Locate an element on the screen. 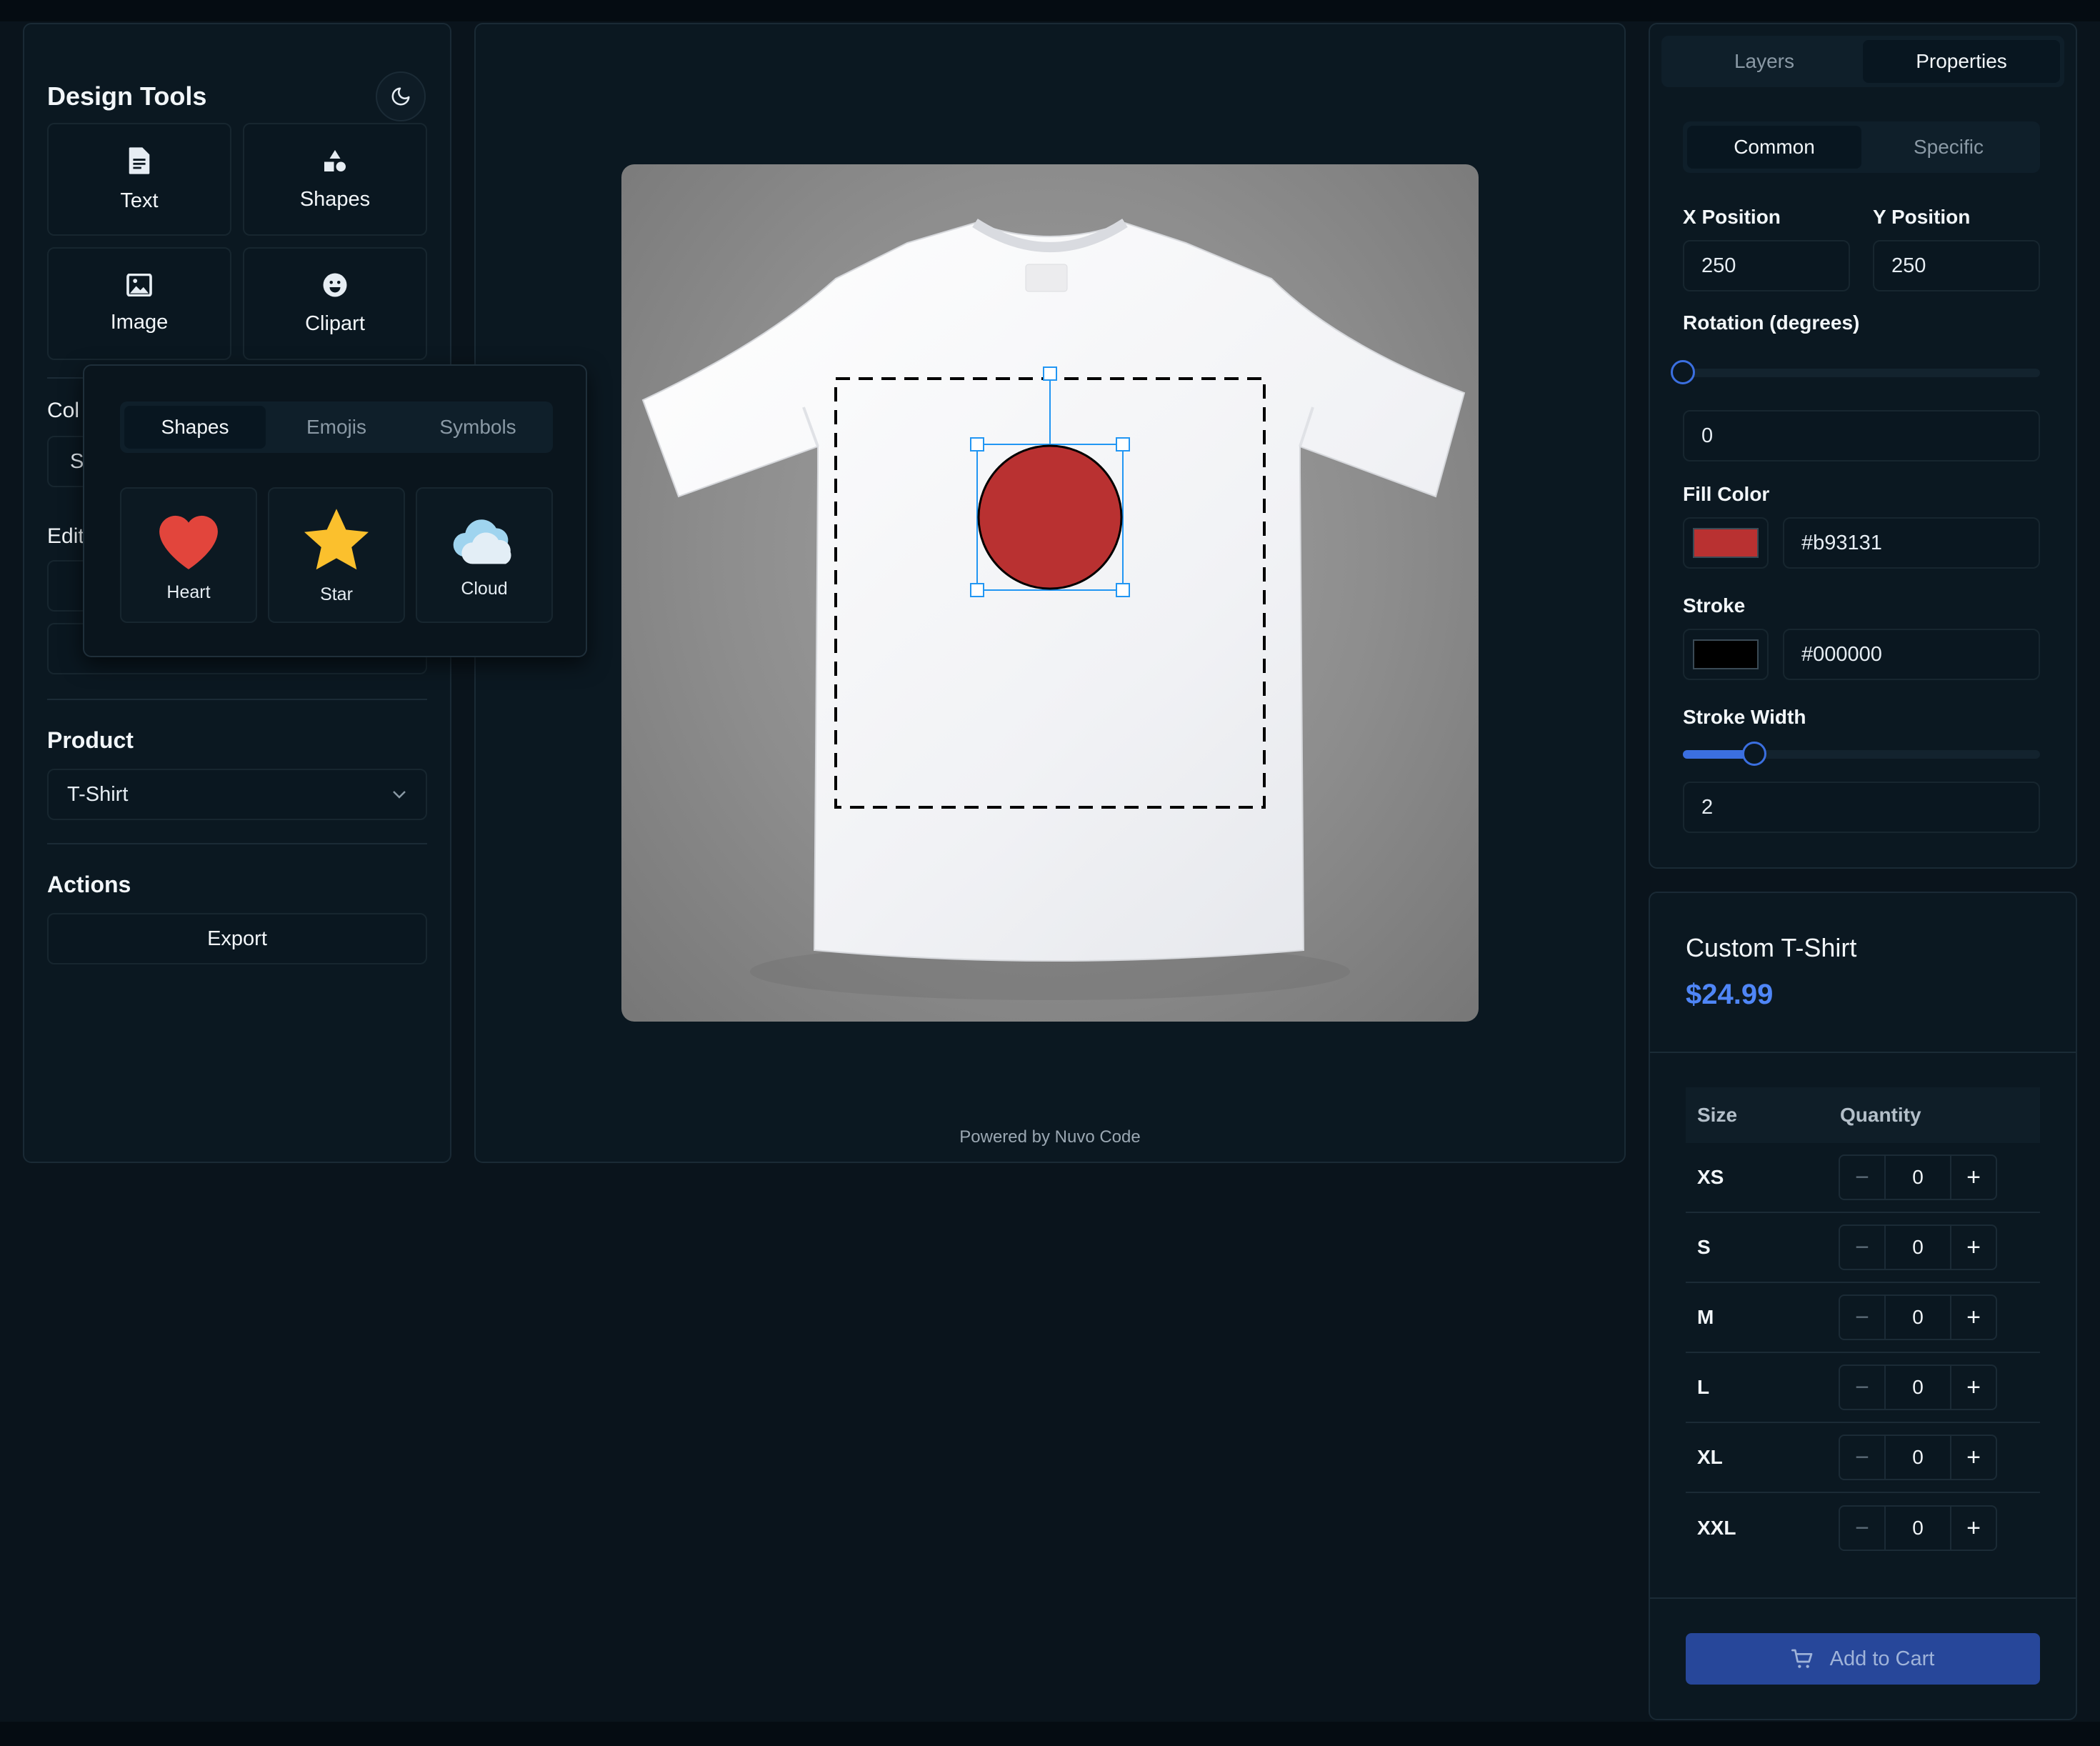  fill-color-picker is located at coordinates (1726, 543).